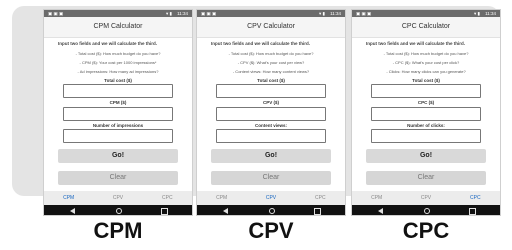  I want to click on app-title: CPC Calculator, so click(426, 27).